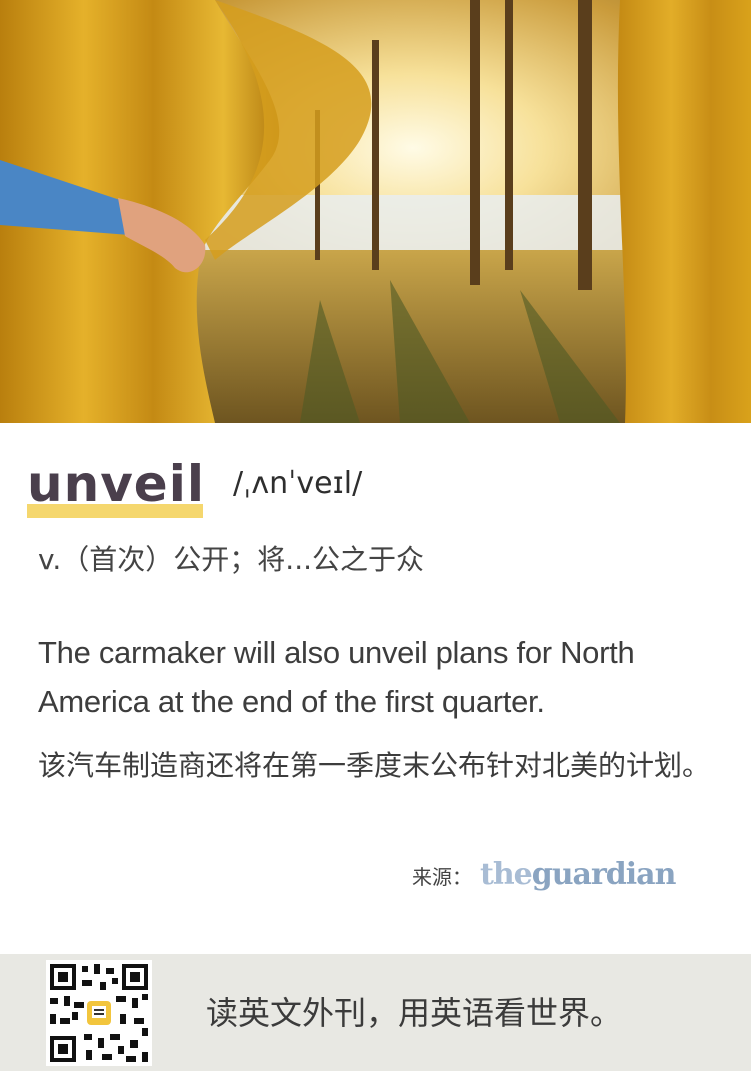 This screenshot has width=751, height=1071. I want to click on source-attribution: 来源： theguardian, so click(544, 875).